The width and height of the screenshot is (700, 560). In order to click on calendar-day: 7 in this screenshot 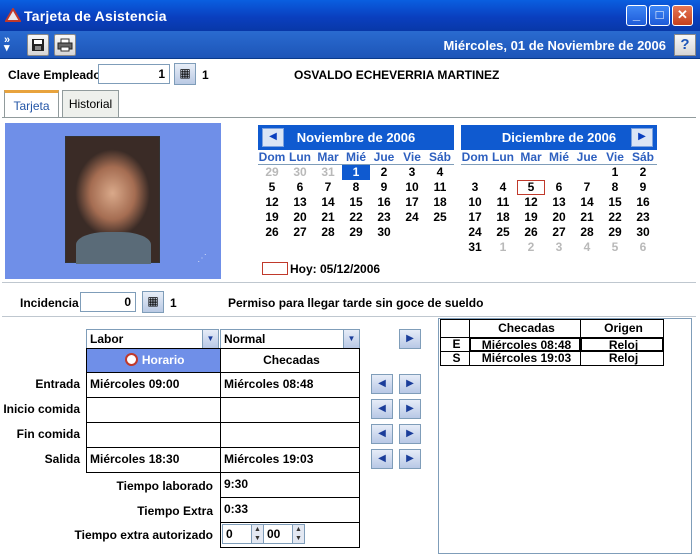, I will do `click(587, 187)`.